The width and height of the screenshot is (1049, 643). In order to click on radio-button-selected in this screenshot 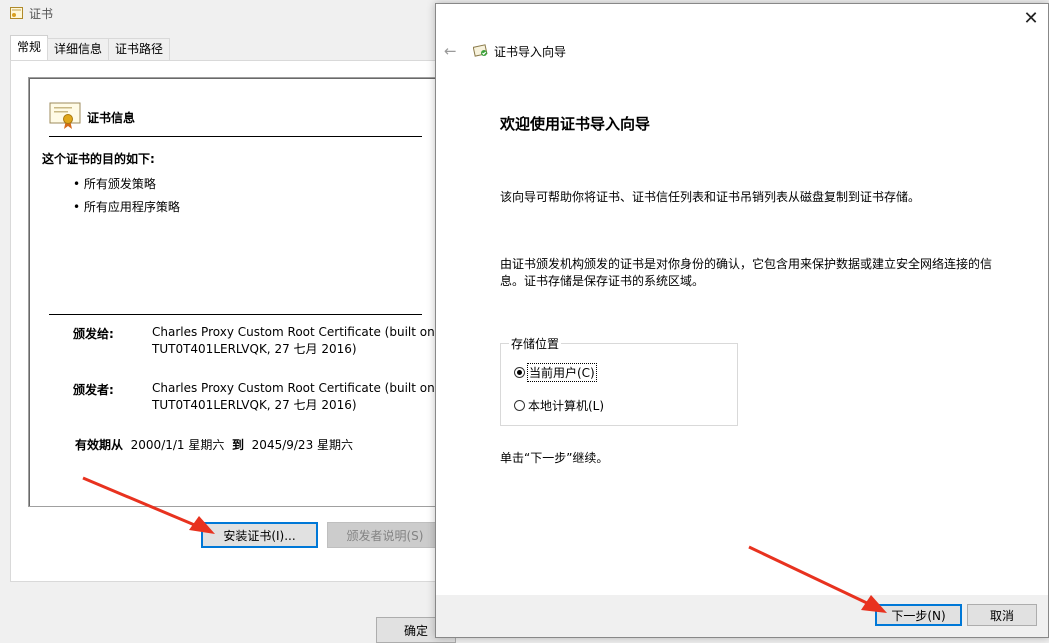, I will do `click(519, 372)`.